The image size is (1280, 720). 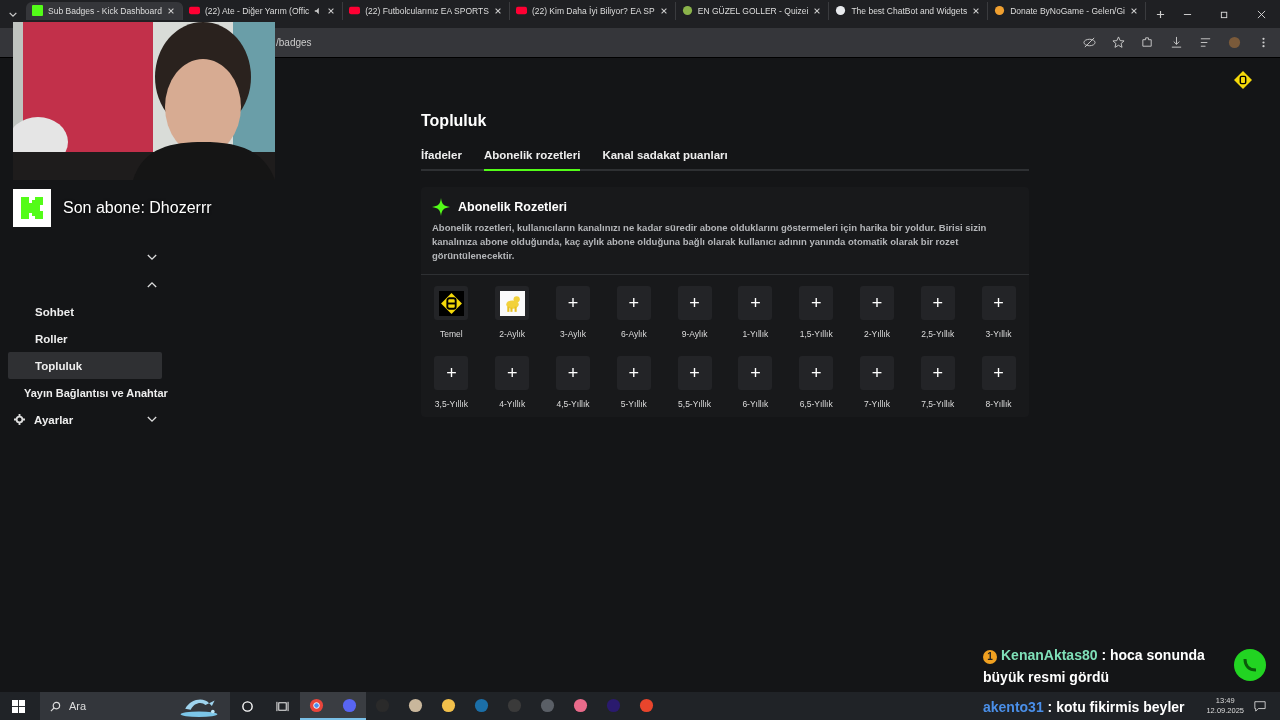 What do you see at coordinates (1147, 42) in the screenshot?
I see `puzzle-icon` at bounding box center [1147, 42].